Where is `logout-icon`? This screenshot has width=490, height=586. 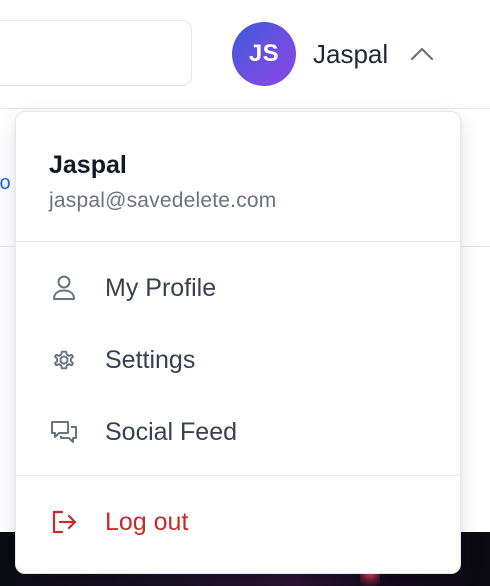 logout-icon is located at coordinates (64, 522).